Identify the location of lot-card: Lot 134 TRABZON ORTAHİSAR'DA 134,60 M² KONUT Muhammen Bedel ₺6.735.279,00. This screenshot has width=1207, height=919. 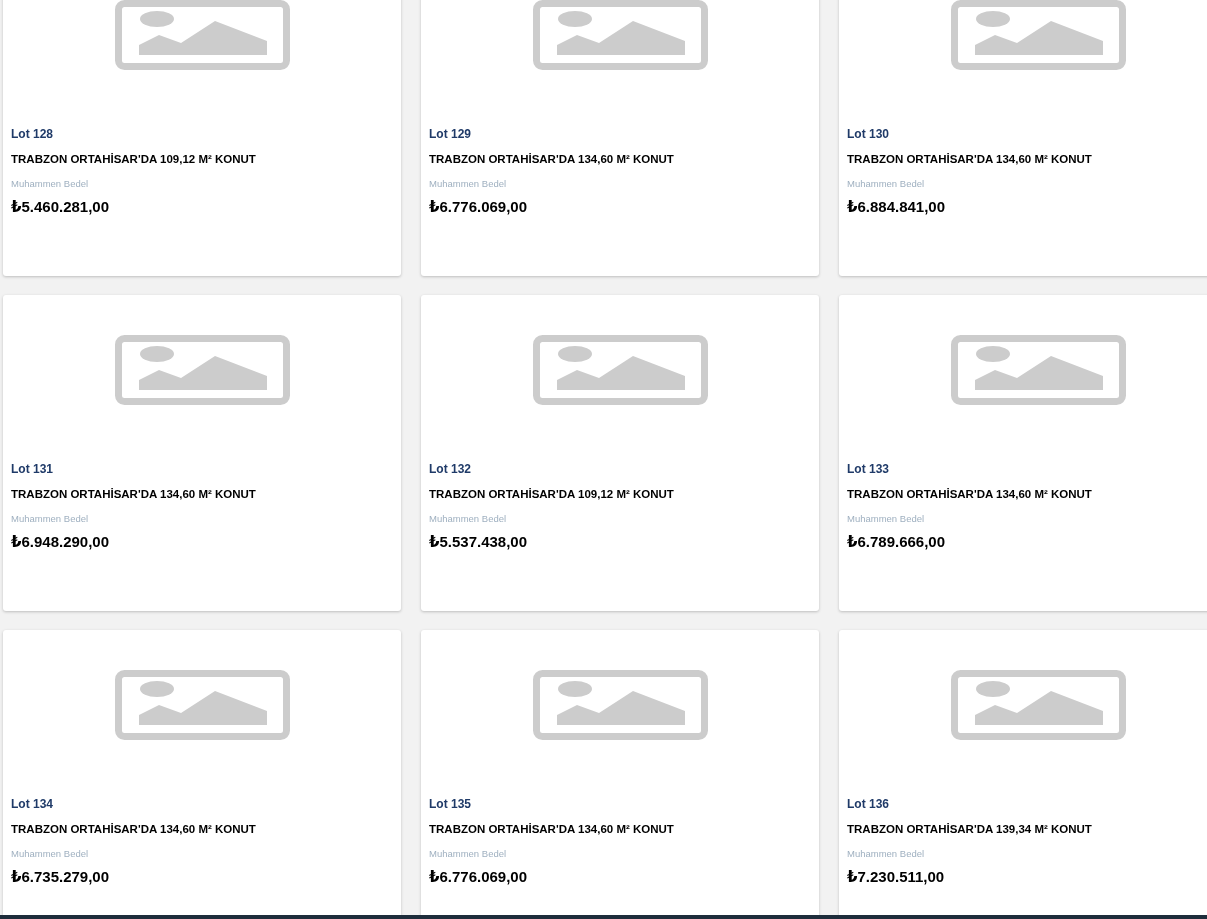
(202, 772).